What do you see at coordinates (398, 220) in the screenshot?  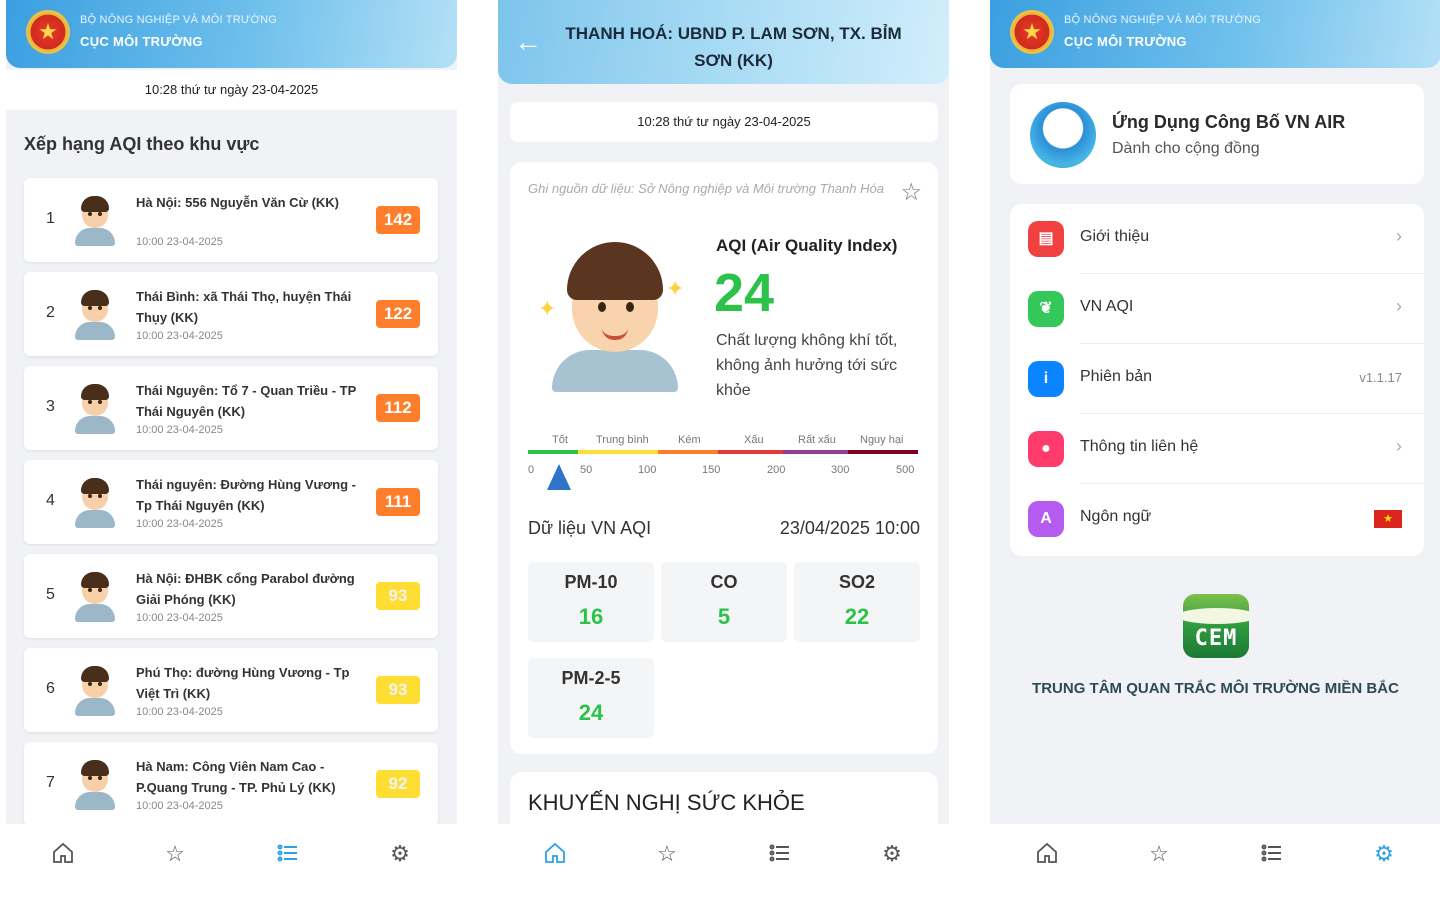 I see `aqi-badge: 142` at bounding box center [398, 220].